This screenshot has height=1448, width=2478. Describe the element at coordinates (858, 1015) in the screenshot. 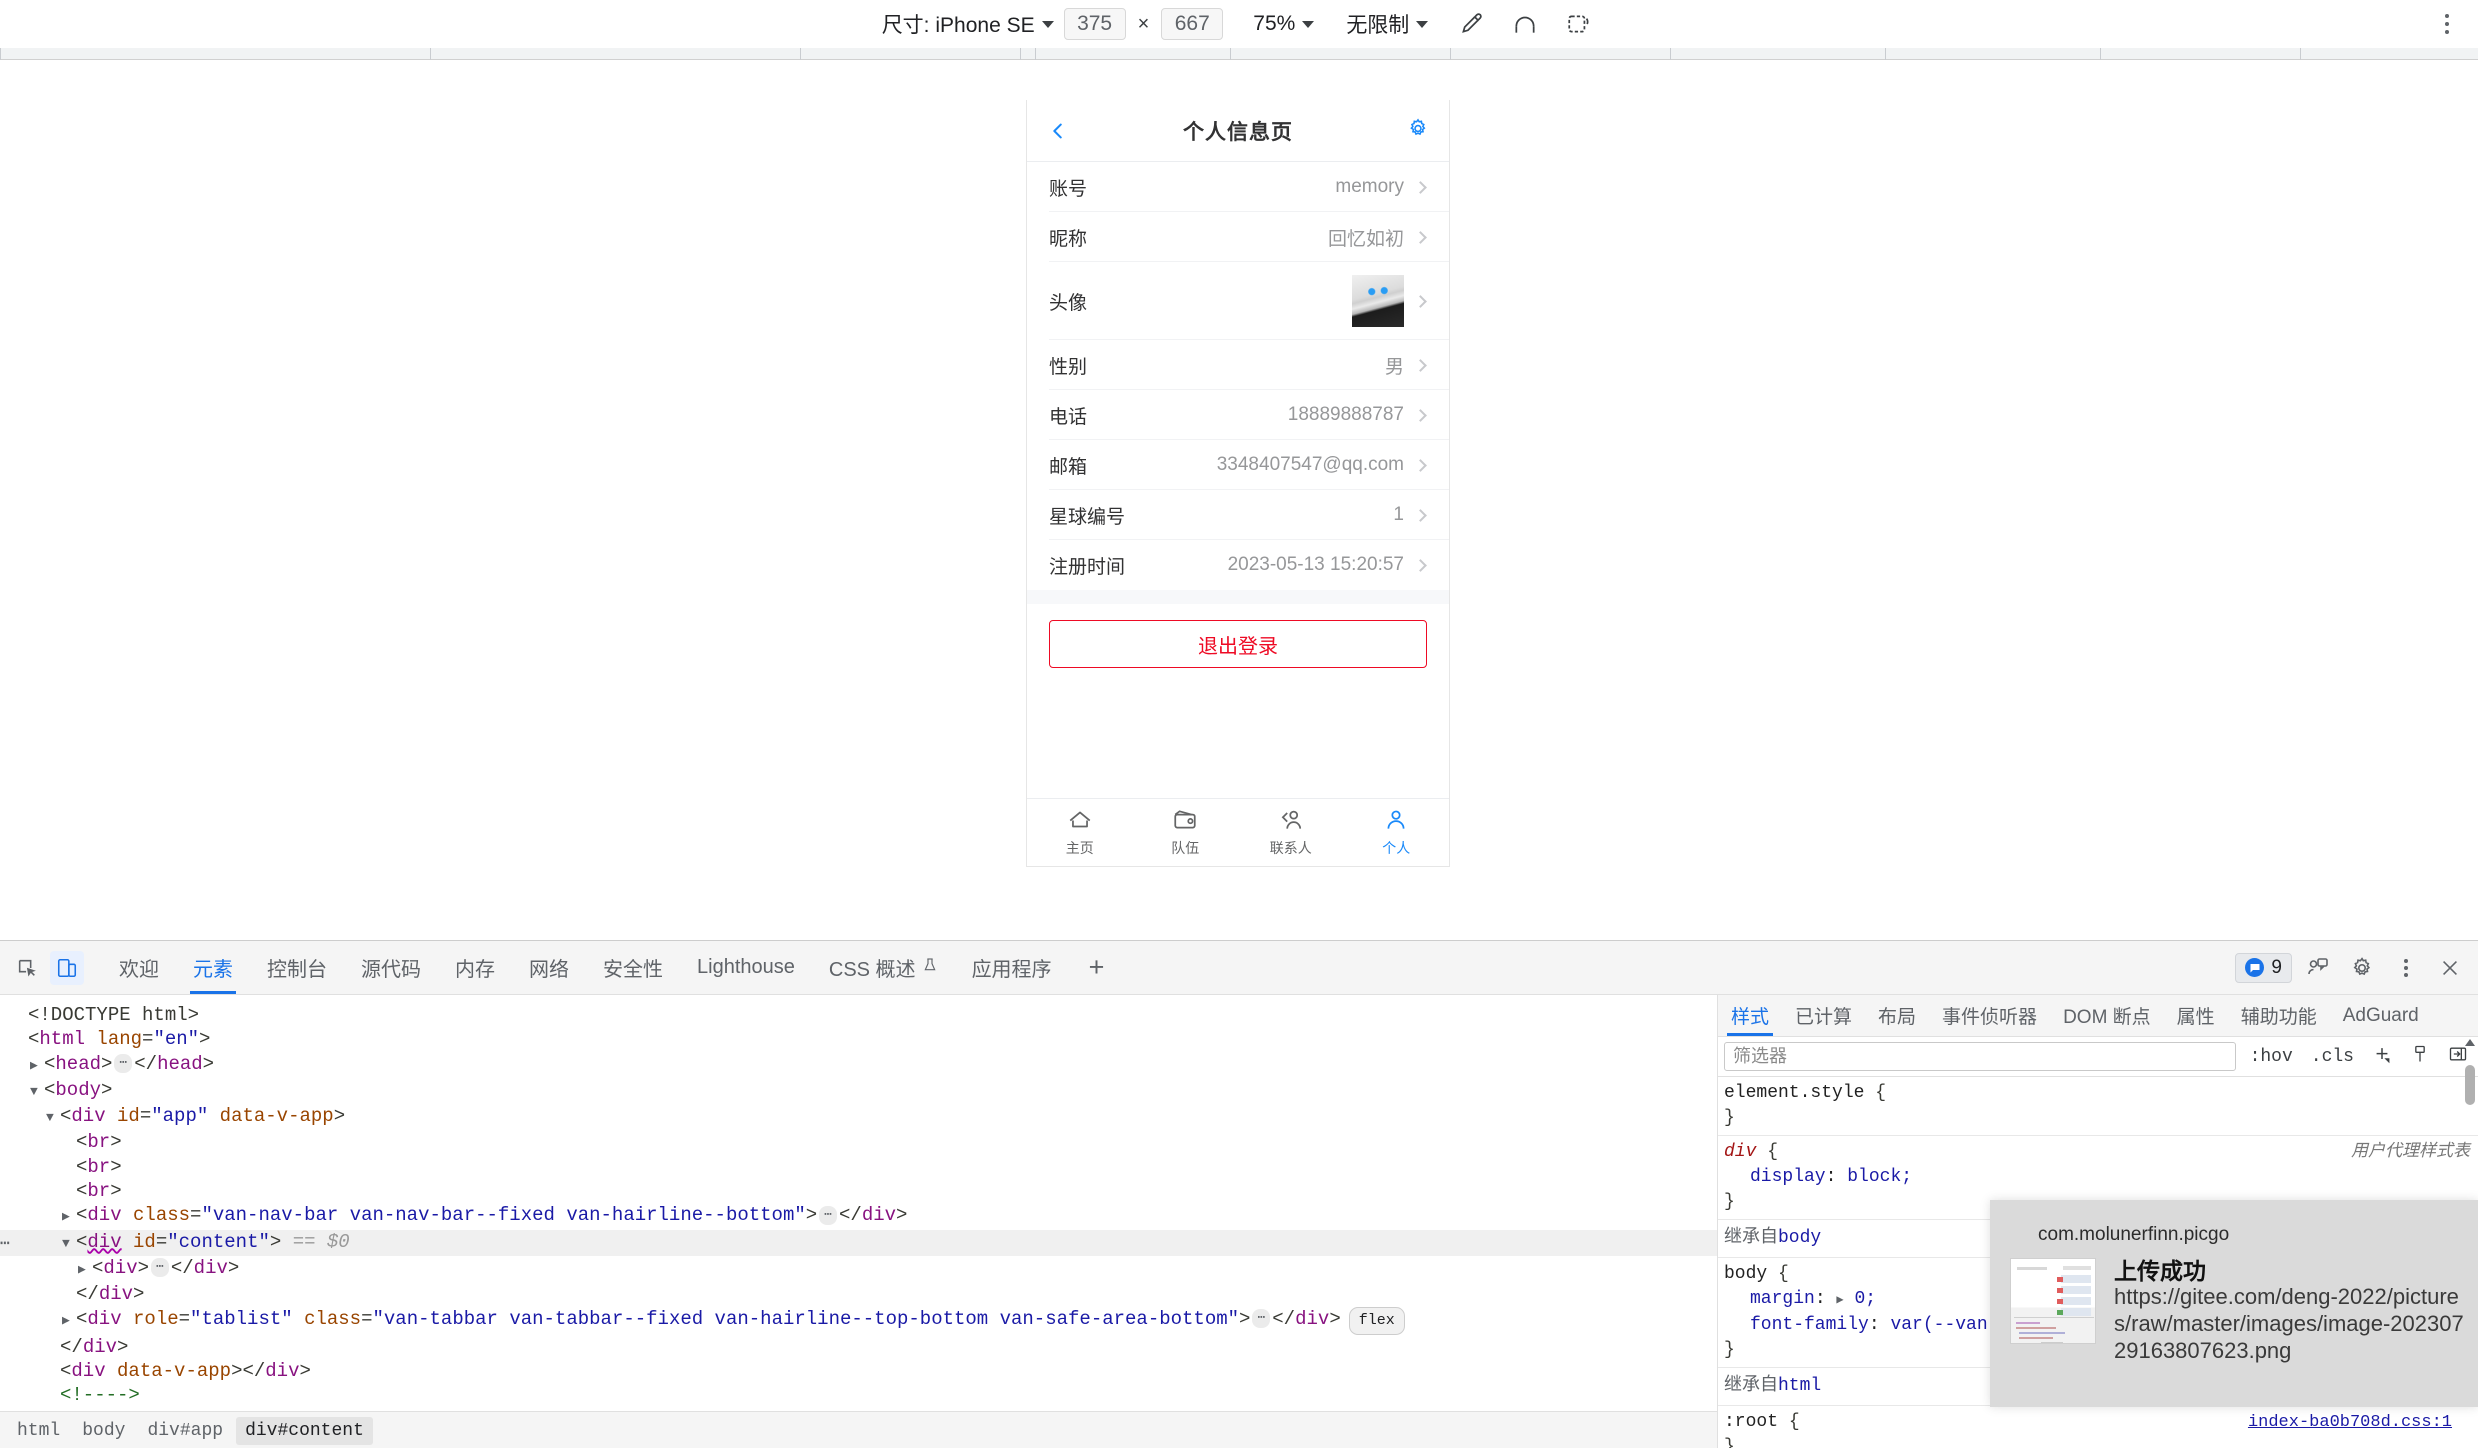

I see `dom-node-line: <!DOCTYPE html>` at that location.